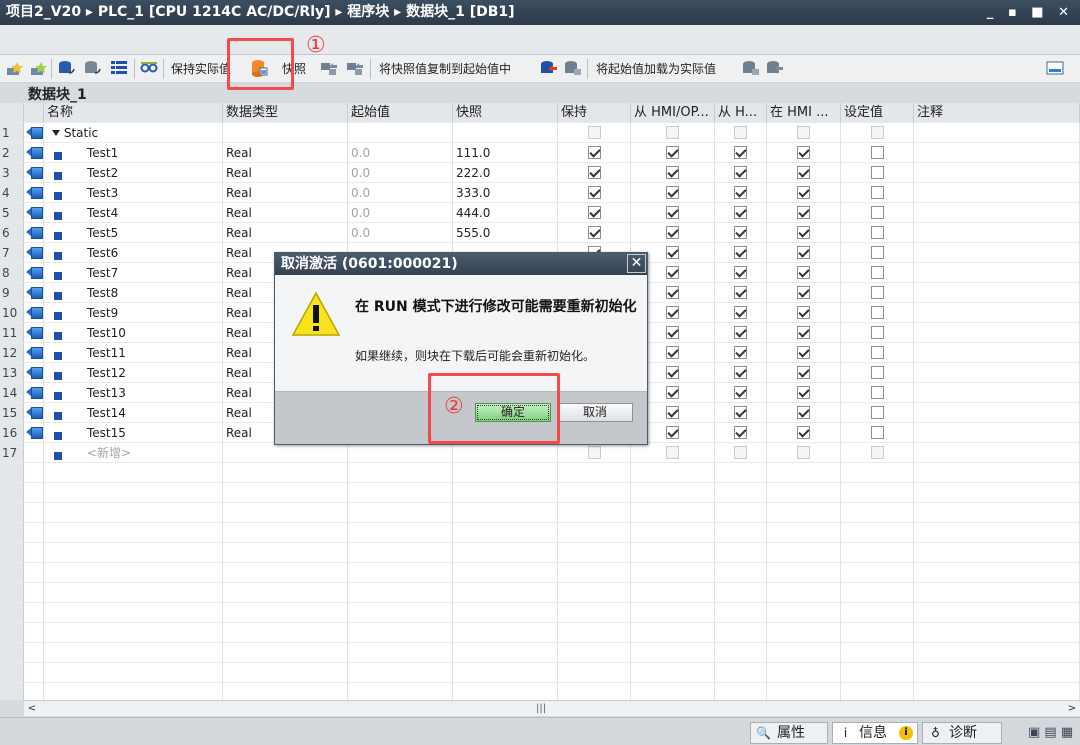 Image resolution: width=1080 pixels, height=745 pixels. What do you see at coordinates (549, 68) in the screenshot?
I see `copy-snapshot-icon` at bounding box center [549, 68].